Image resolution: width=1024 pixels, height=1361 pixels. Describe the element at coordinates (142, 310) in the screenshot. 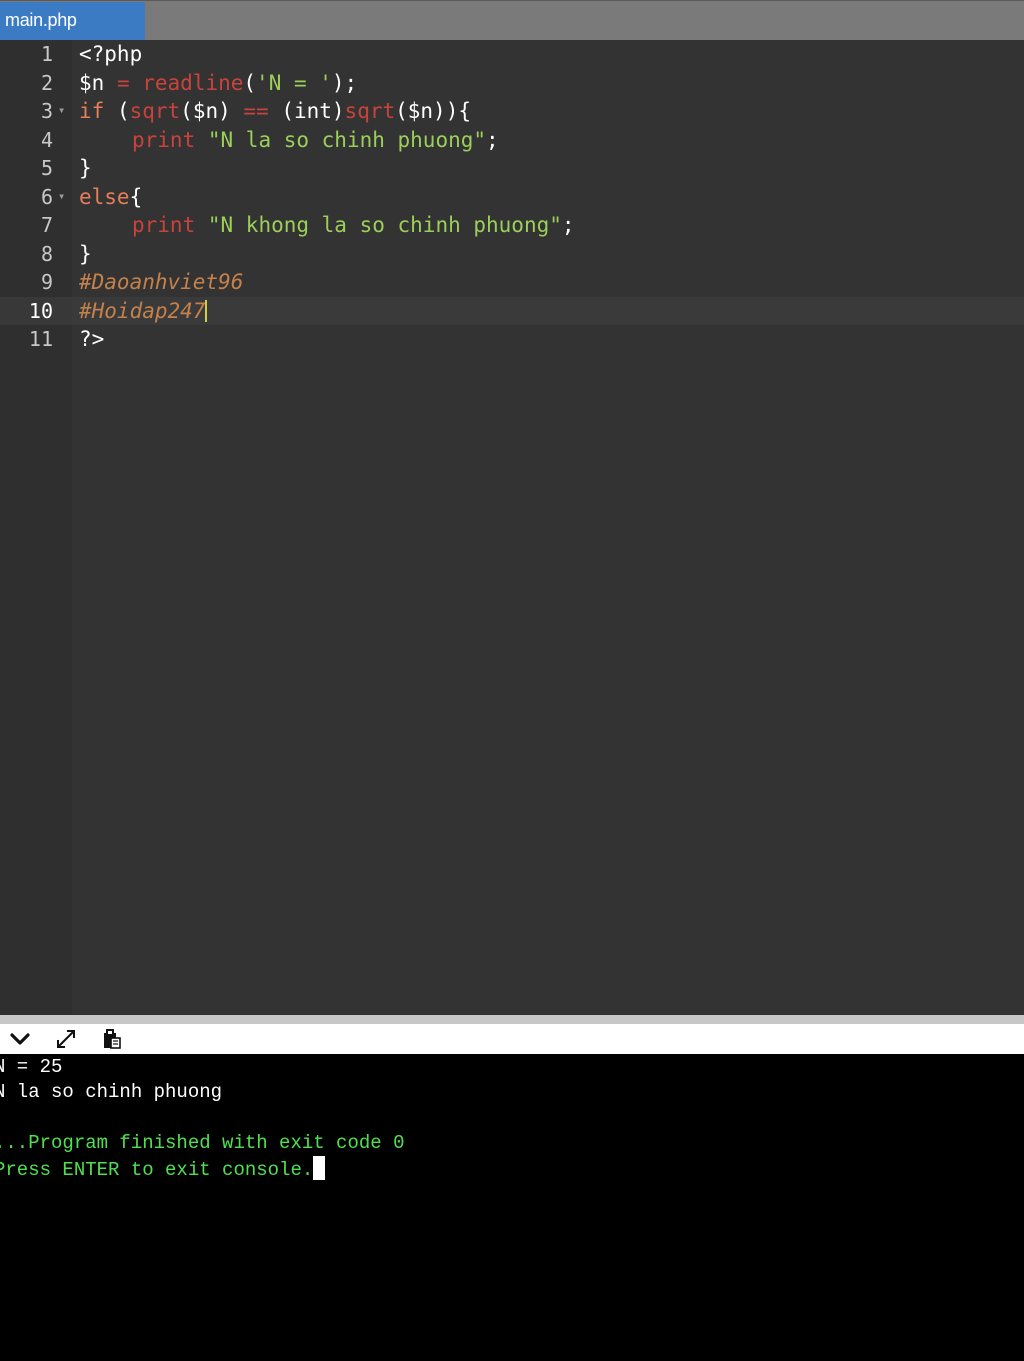

I see `code-comment: #Hoidap247` at that location.